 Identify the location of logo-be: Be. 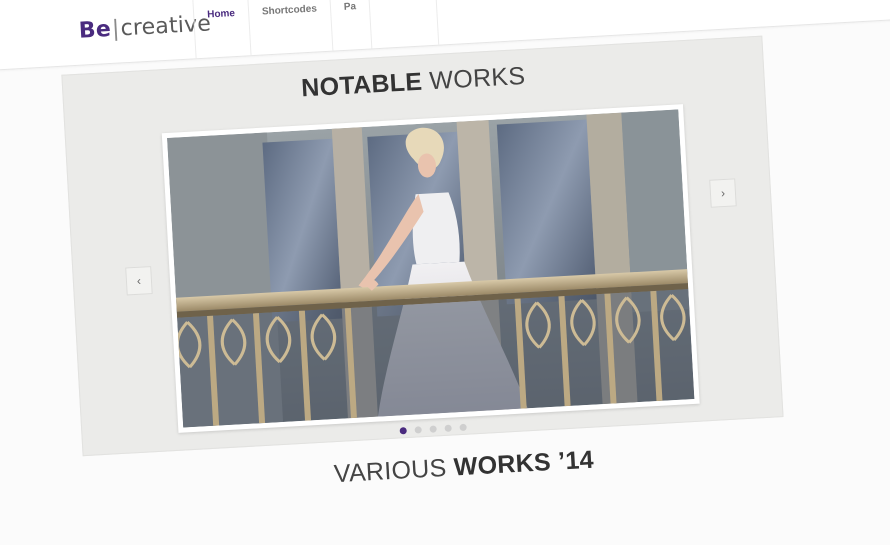
(95, 30).